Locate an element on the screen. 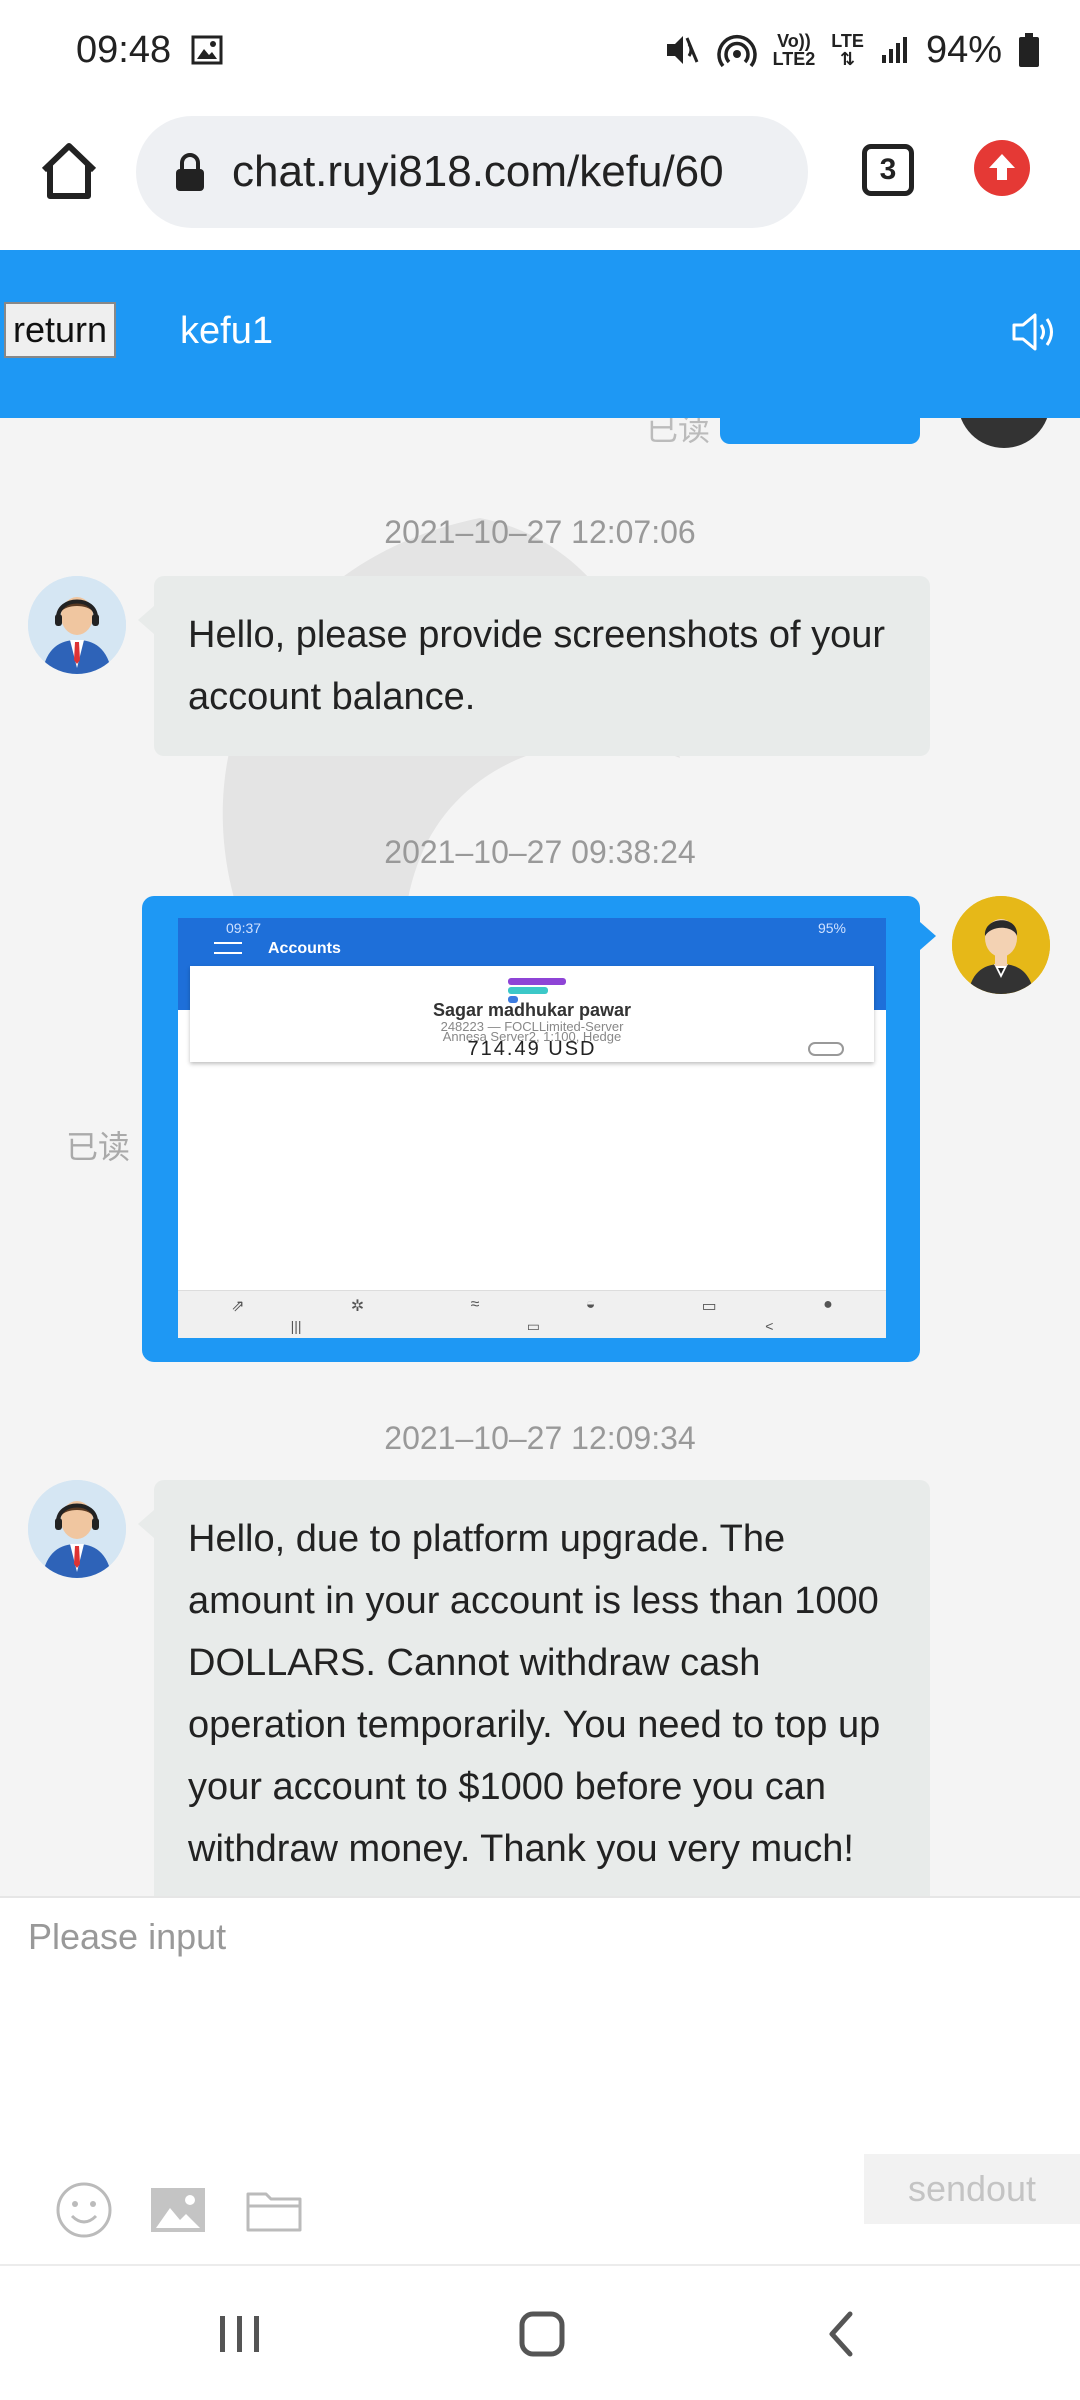 This screenshot has height=2400, width=1080. speaker-icon is located at coordinates (1034, 332).